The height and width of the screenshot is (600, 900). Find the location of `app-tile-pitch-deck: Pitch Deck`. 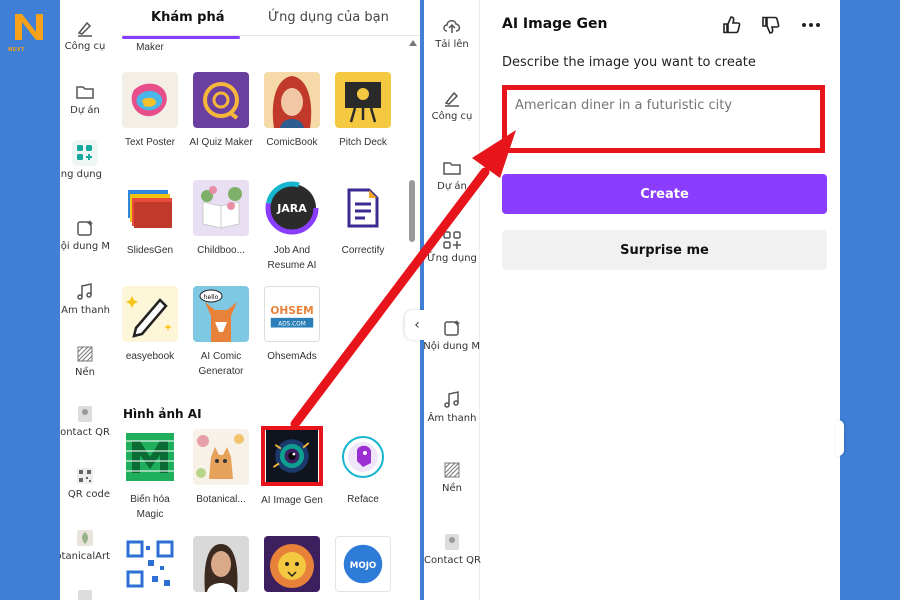

app-tile-pitch-deck: Pitch Deck is located at coordinates (363, 111).